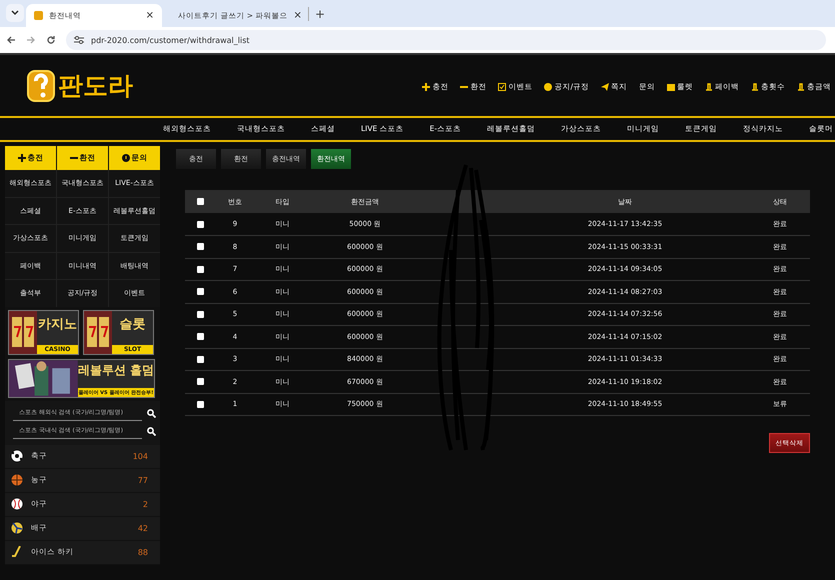 The width and height of the screenshot is (835, 580). What do you see at coordinates (11, 40) in the screenshot?
I see `back-icon` at bounding box center [11, 40].